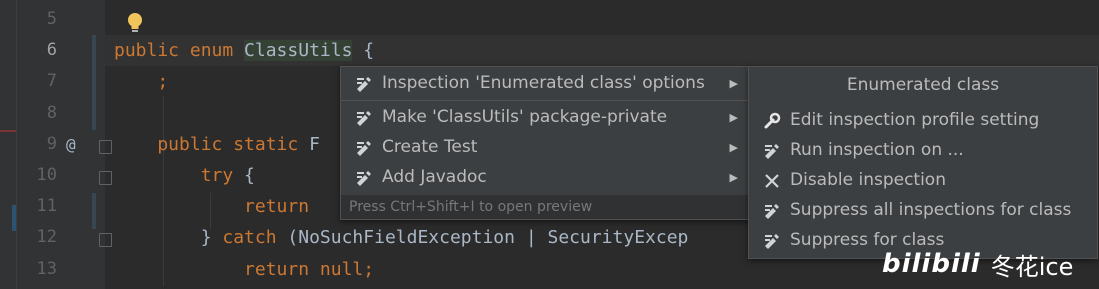  What do you see at coordinates (868, 180) in the screenshot?
I see `menu-item-label: Disable inspection` at bounding box center [868, 180].